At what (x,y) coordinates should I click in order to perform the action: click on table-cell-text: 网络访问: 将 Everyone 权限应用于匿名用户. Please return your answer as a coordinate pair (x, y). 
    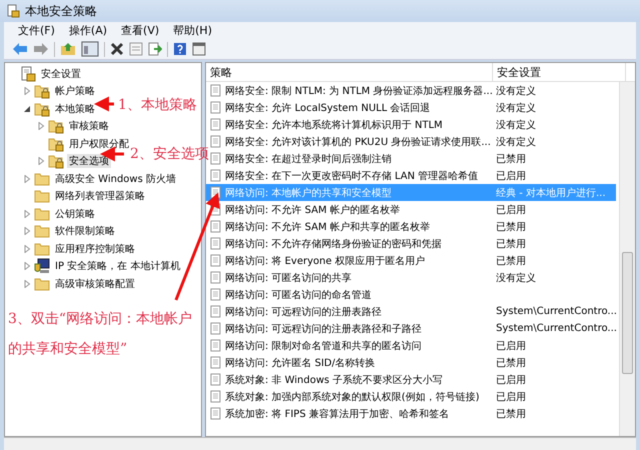
    Looking at the image, I should click on (325, 261).